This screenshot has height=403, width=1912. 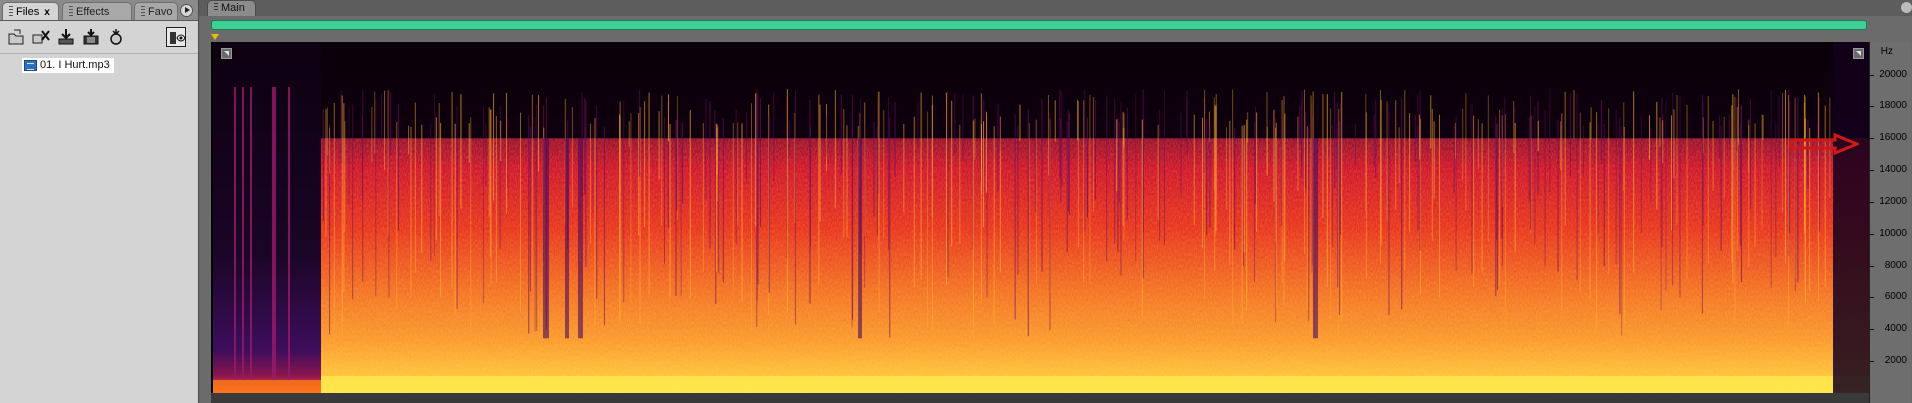 I want to click on tab-favorites-label: Favo, so click(x=160, y=12).